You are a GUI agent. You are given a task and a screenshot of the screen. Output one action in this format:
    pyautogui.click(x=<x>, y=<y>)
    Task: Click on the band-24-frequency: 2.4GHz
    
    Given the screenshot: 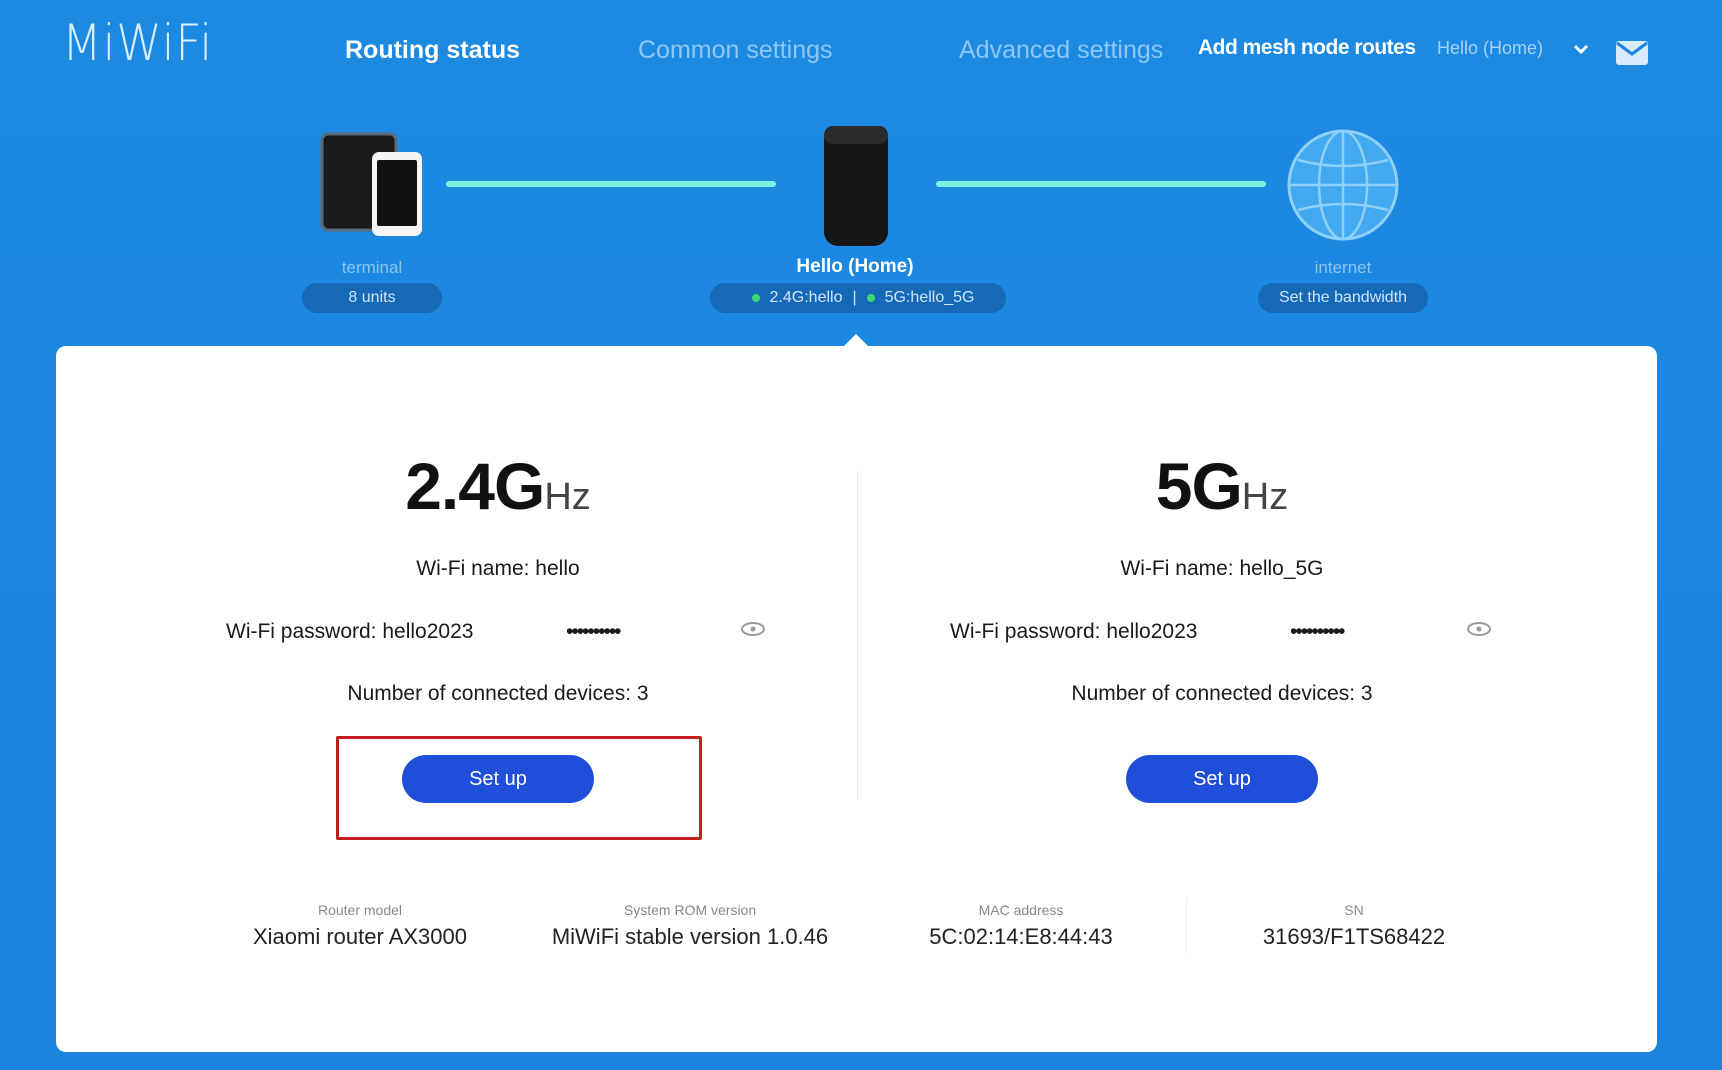 What is the action you would take?
    pyautogui.click(x=498, y=486)
    